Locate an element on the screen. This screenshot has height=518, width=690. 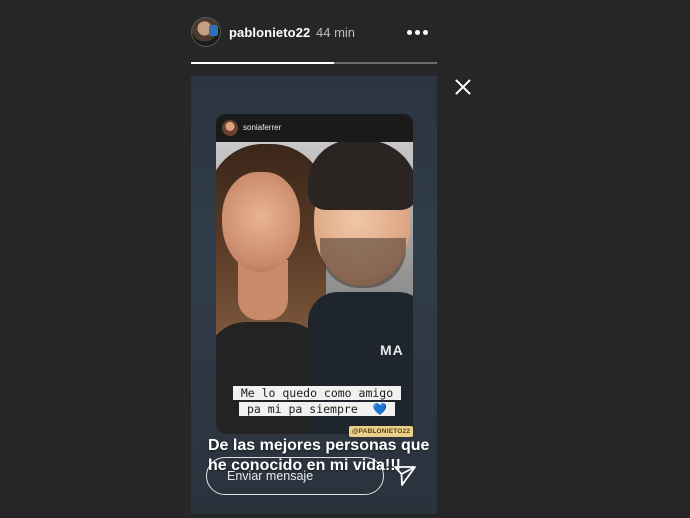
reposted-story-header: soniaferrer is located at coordinates (314, 128).